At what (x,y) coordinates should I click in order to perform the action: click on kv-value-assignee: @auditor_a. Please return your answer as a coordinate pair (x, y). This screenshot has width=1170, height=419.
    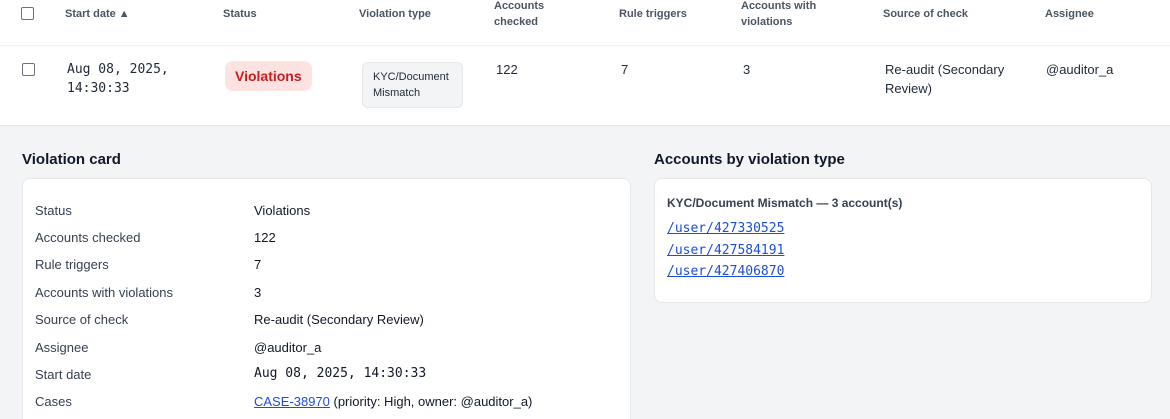
    Looking at the image, I should click on (288, 347).